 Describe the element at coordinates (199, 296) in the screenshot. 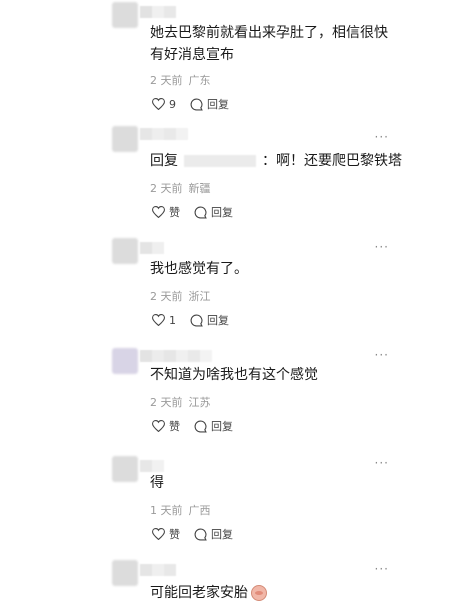

I see `comment-region: 浙江` at that location.